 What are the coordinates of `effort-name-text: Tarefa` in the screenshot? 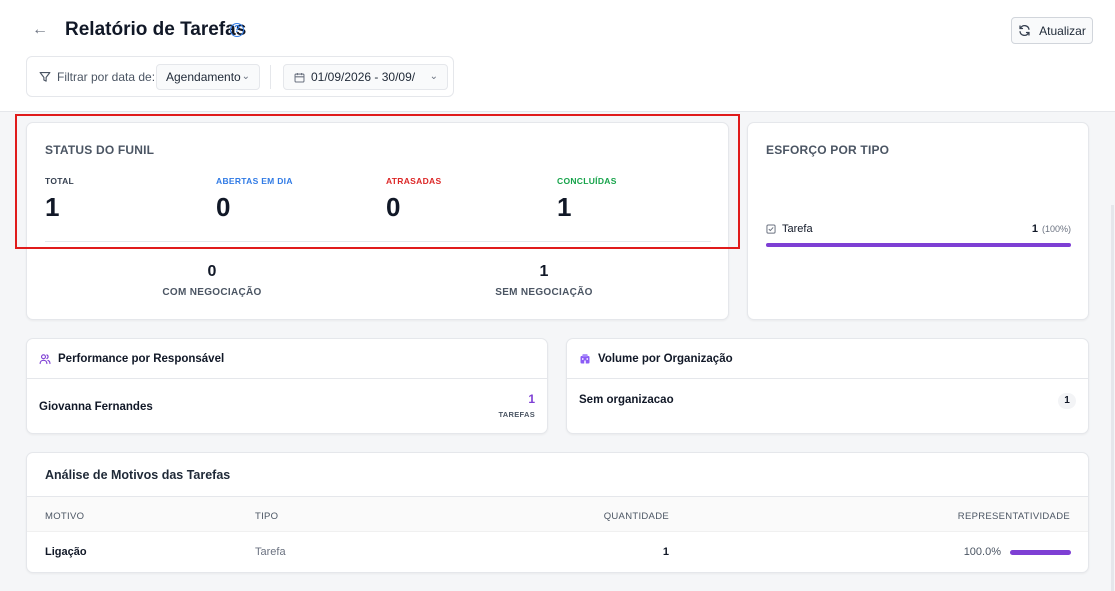 It's located at (797, 229).